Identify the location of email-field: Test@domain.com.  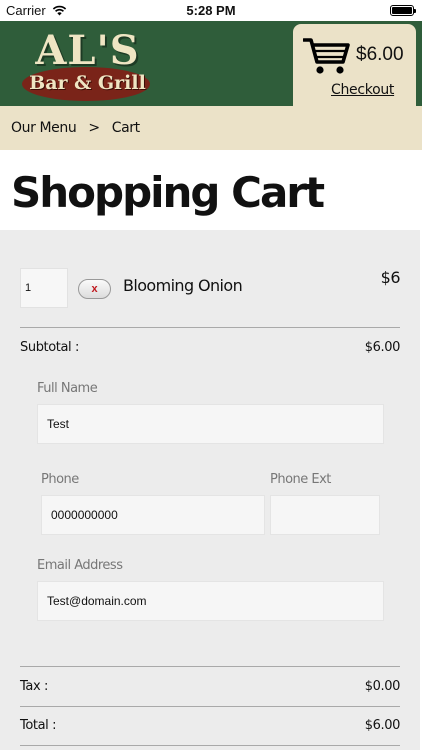
(210, 601).